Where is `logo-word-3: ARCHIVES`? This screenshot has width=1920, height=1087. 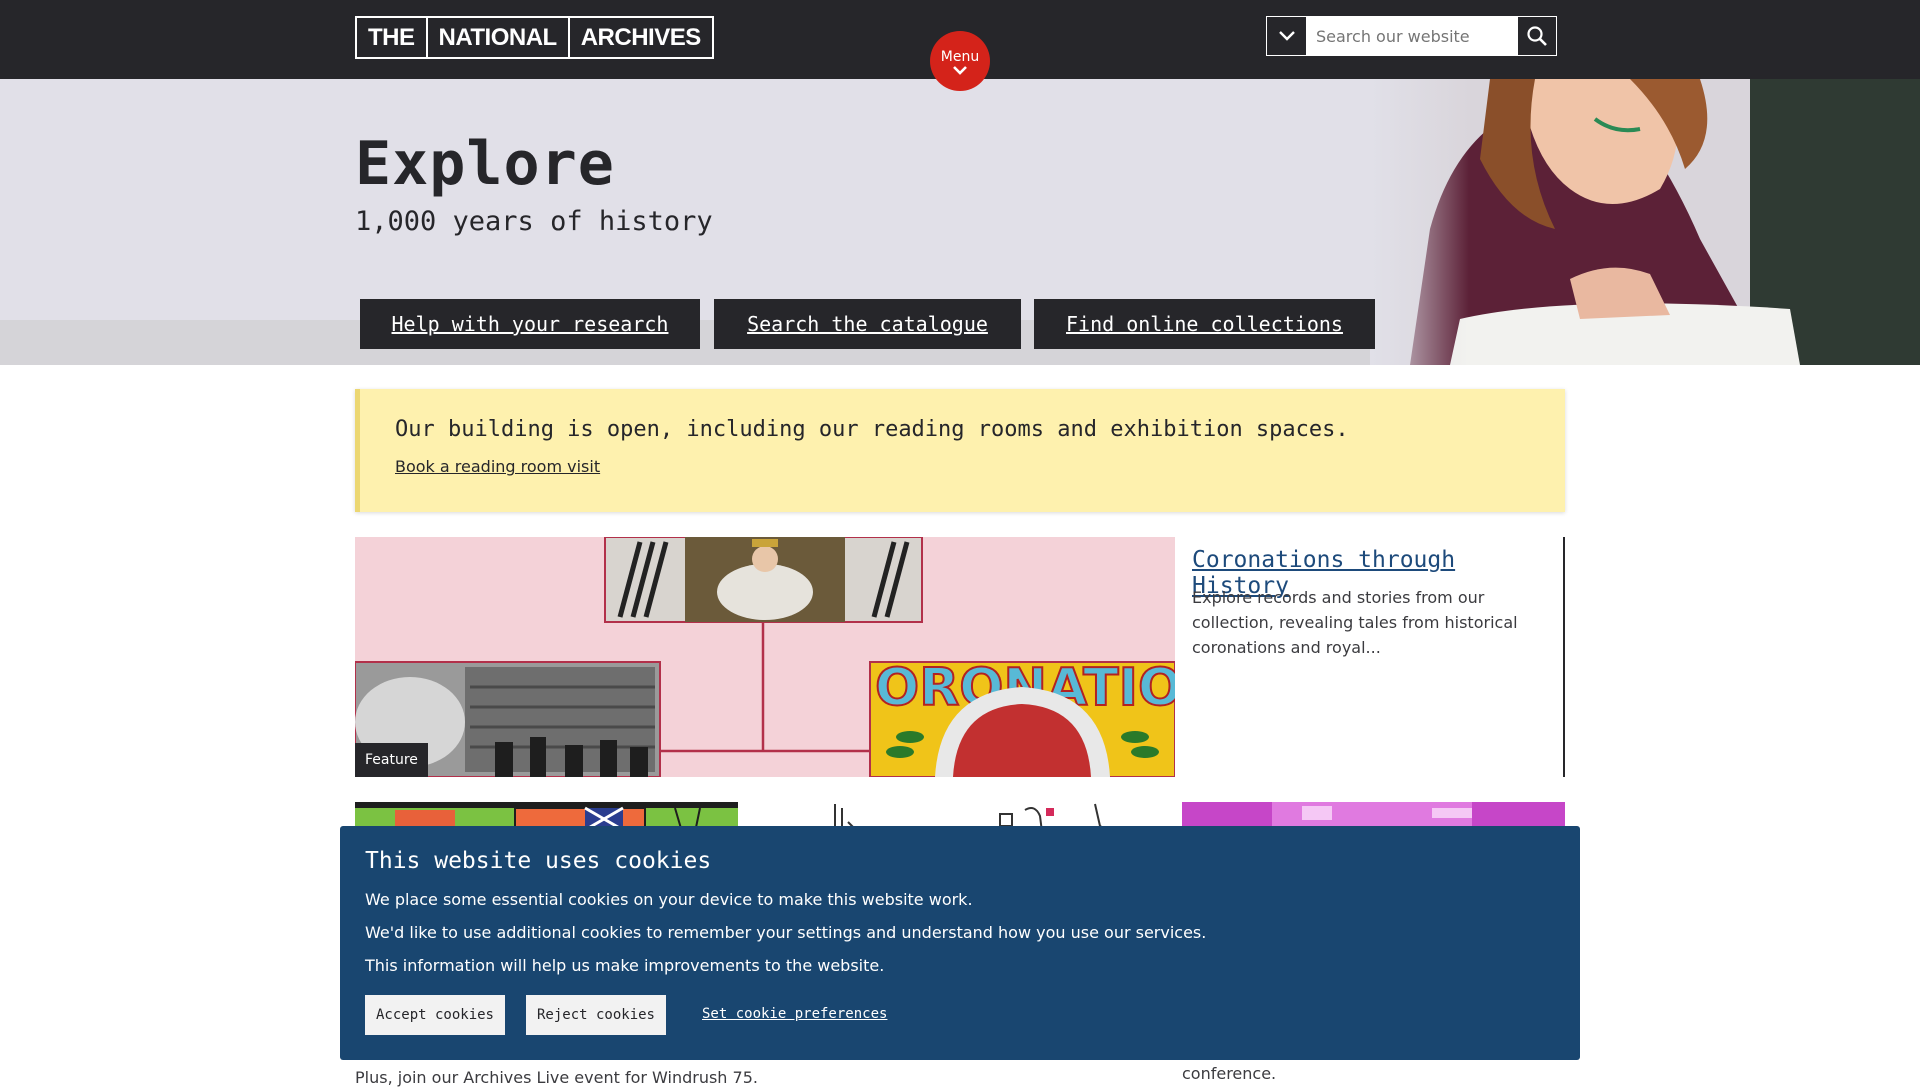
logo-word-3: ARCHIVES is located at coordinates (639, 37).